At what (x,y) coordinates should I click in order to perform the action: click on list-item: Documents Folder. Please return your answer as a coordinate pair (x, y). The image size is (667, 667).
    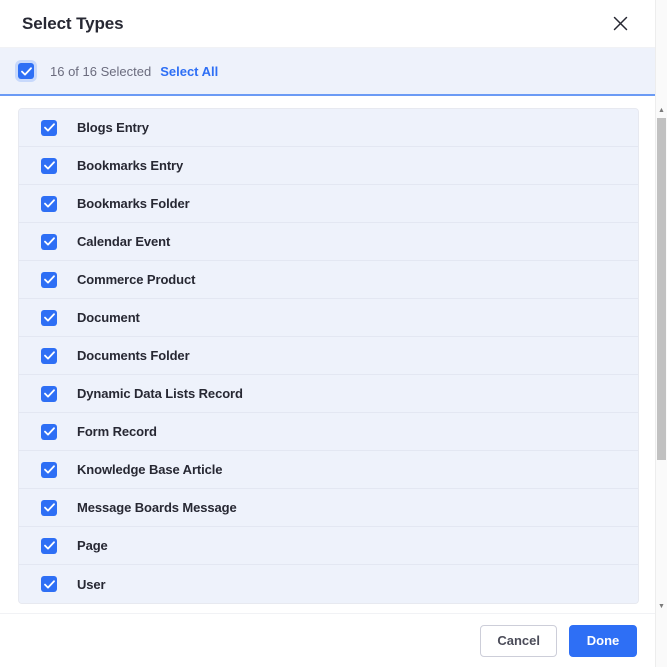
    Looking at the image, I should click on (328, 356).